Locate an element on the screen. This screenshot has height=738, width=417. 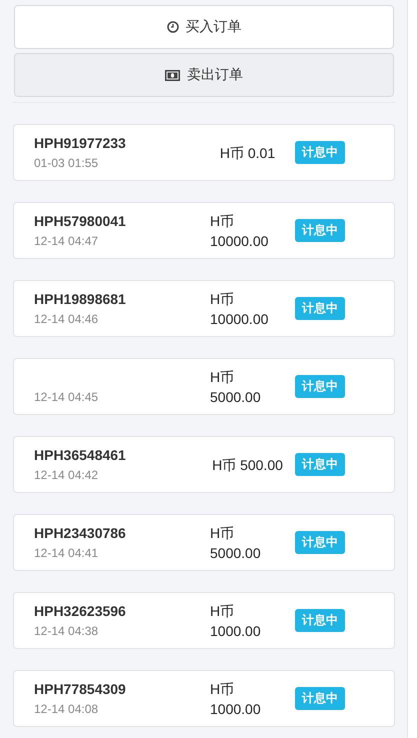
order-id: HPH19898681 is located at coordinates (80, 299).